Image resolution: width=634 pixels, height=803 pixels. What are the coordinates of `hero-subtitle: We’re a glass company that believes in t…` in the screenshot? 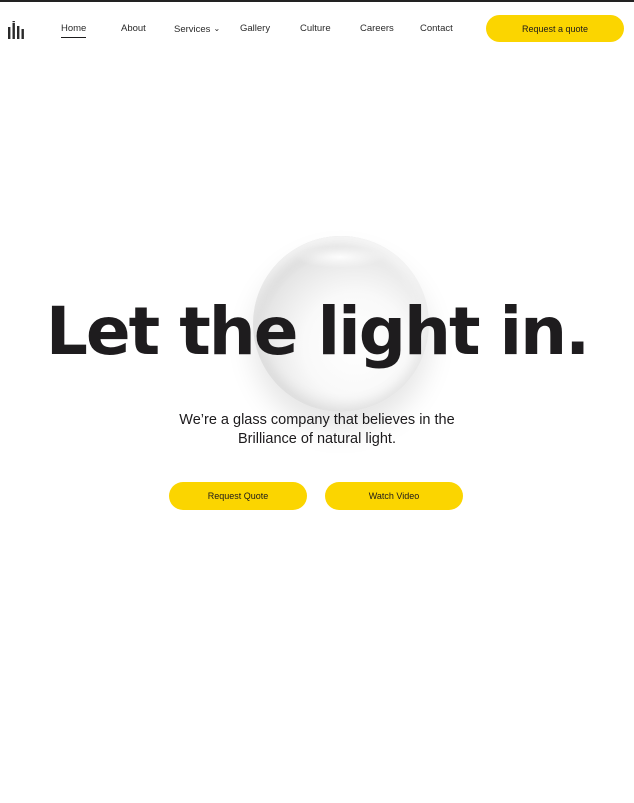 It's located at (317, 430).